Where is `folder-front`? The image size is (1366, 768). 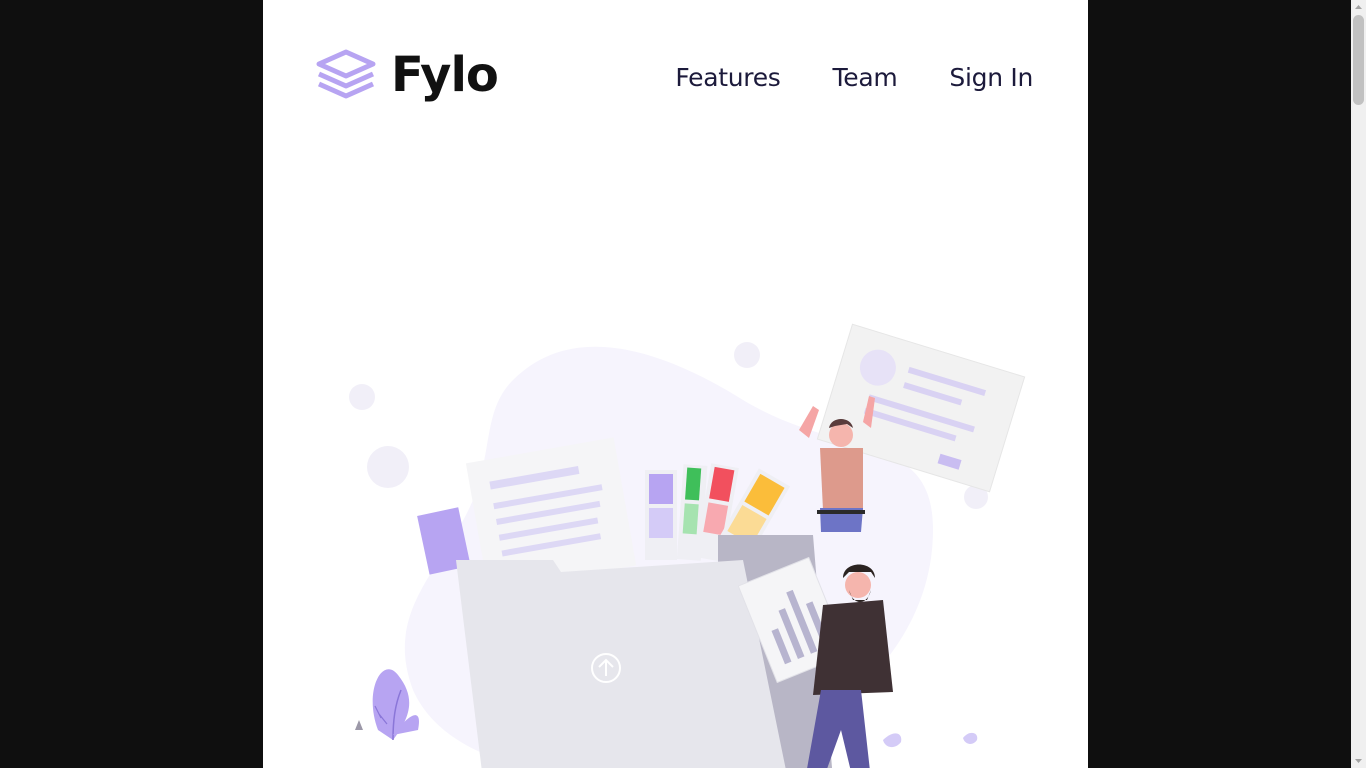
folder-front is located at coordinates (621, 664).